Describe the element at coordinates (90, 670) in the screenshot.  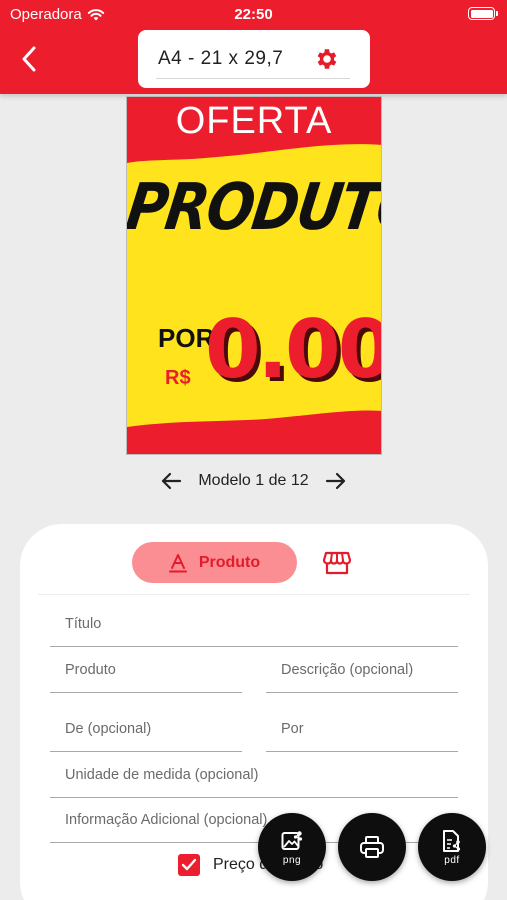
I see `produto-placeholder: Produto` at that location.